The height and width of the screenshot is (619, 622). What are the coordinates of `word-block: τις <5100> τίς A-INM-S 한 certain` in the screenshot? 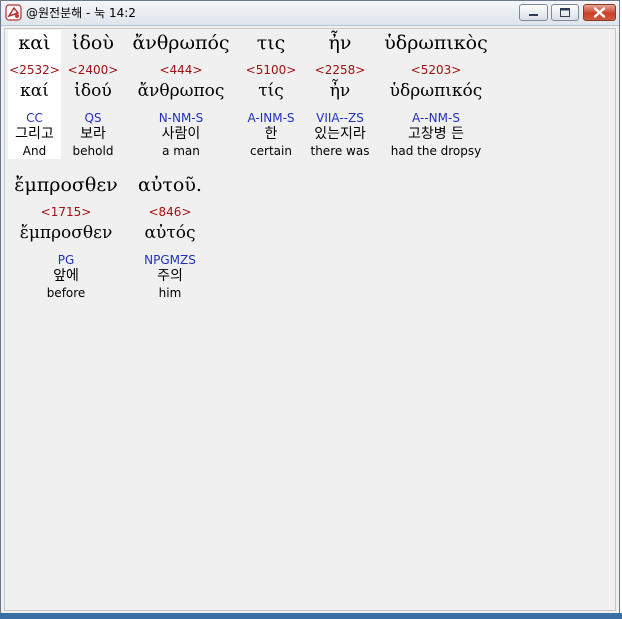 It's located at (271, 94).